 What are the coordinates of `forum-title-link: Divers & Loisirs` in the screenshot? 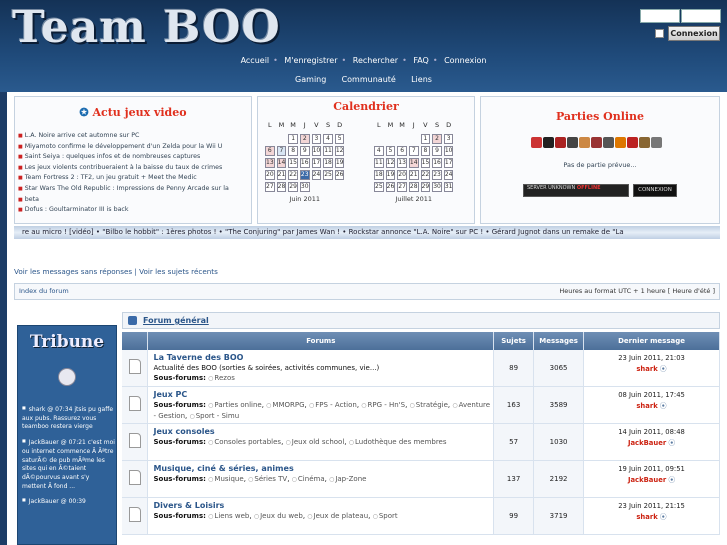 It's located at (323, 506).